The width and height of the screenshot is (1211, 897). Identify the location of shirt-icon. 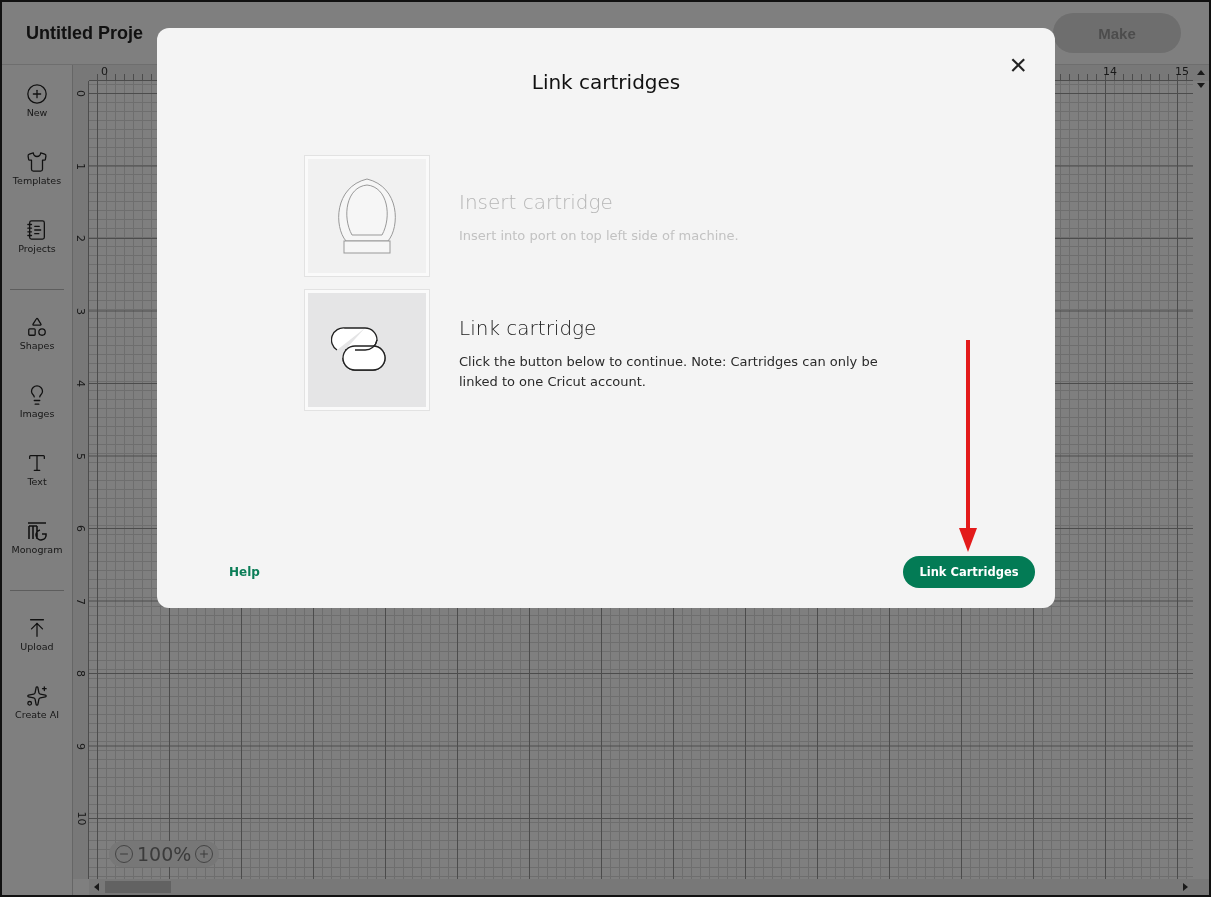
(37, 162).